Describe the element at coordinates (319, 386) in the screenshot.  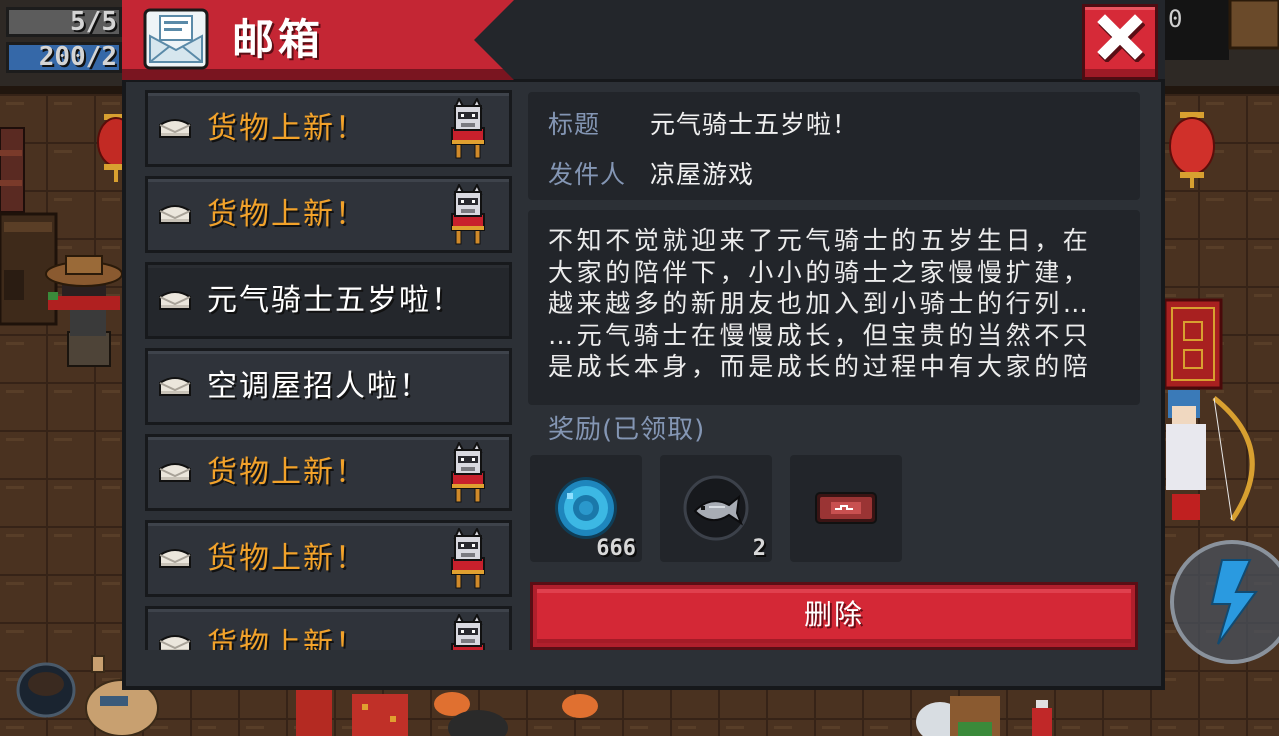
I see `mail-subject: 空调屋招人啦！` at that location.